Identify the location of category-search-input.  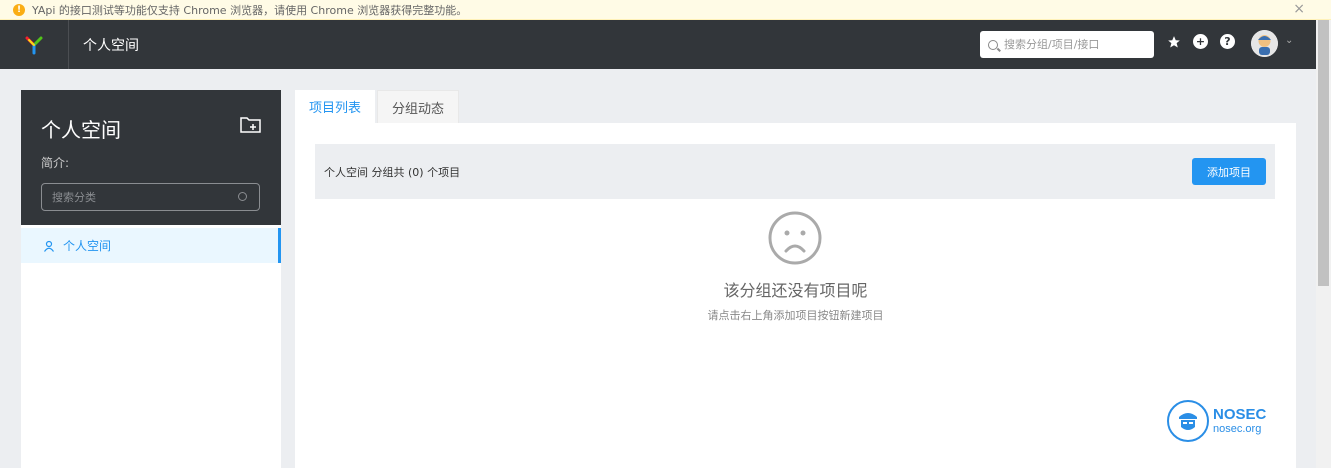
(142, 197).